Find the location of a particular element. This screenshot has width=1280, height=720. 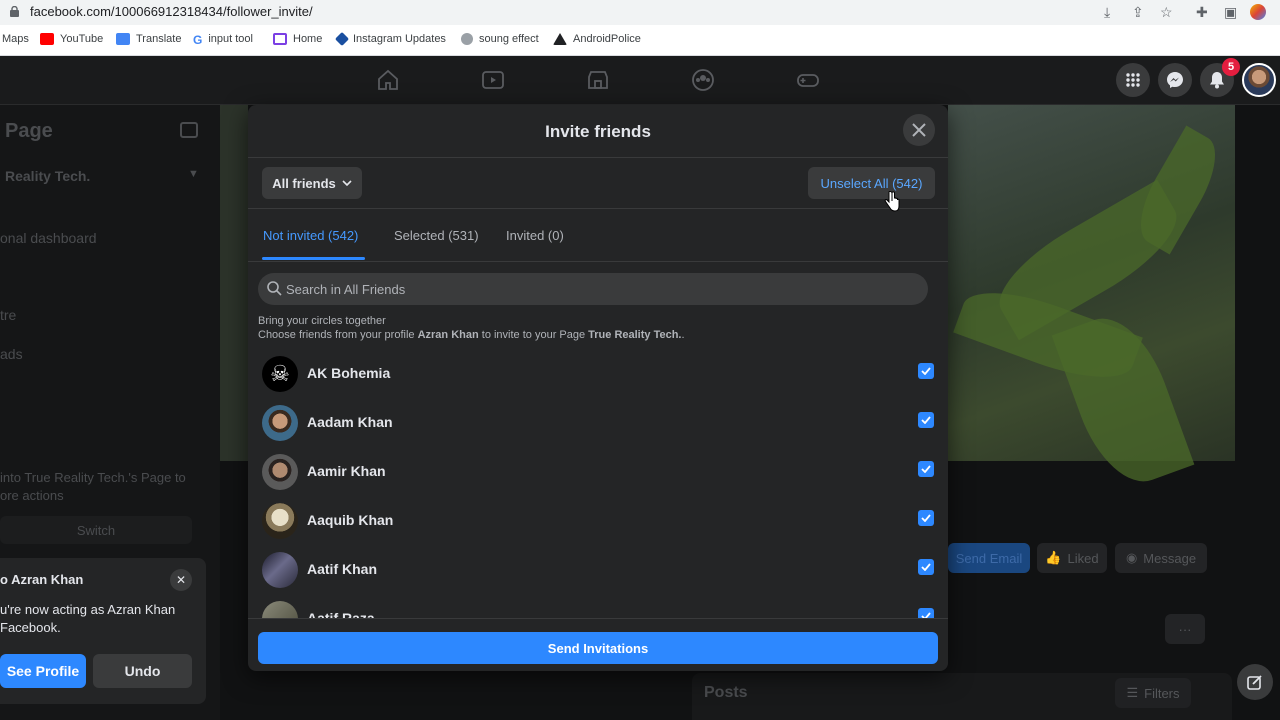

watch-icon is located at coordinates (493, 80).